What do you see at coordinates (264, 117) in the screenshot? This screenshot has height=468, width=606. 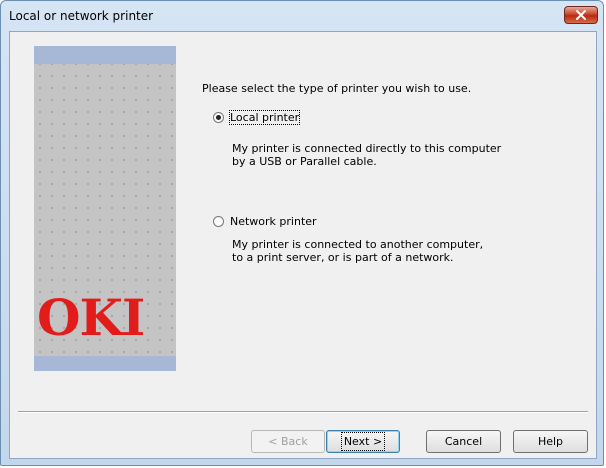 I see `local-printer-label: Local printer` at bounding box center [264, 117].